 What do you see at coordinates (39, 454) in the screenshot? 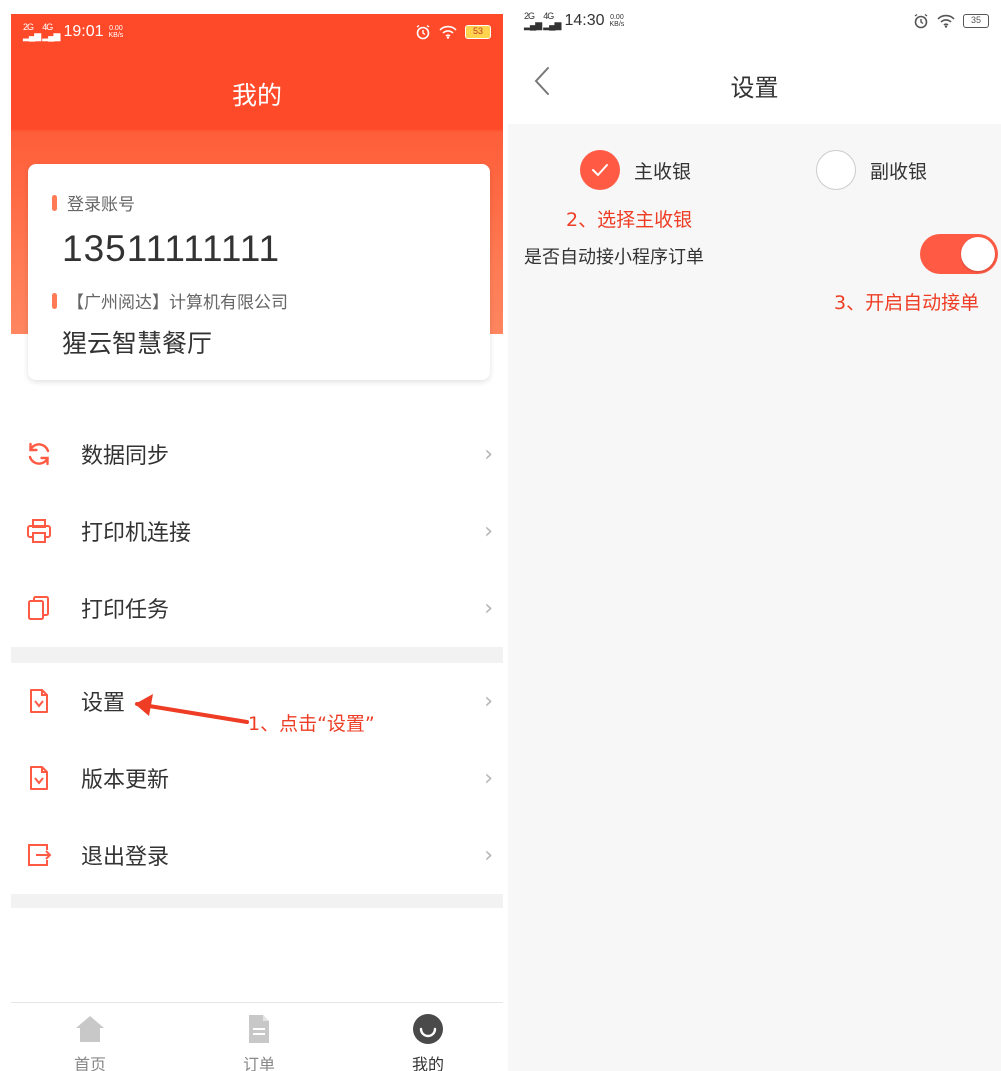
I see `sync-icon` at bounding box center [39, 454].